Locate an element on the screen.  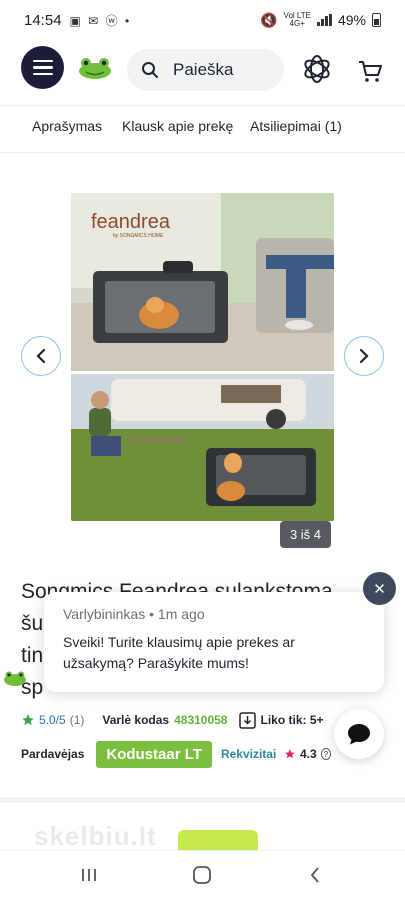
rating-count: (1) is located at coordinates (77, 720).